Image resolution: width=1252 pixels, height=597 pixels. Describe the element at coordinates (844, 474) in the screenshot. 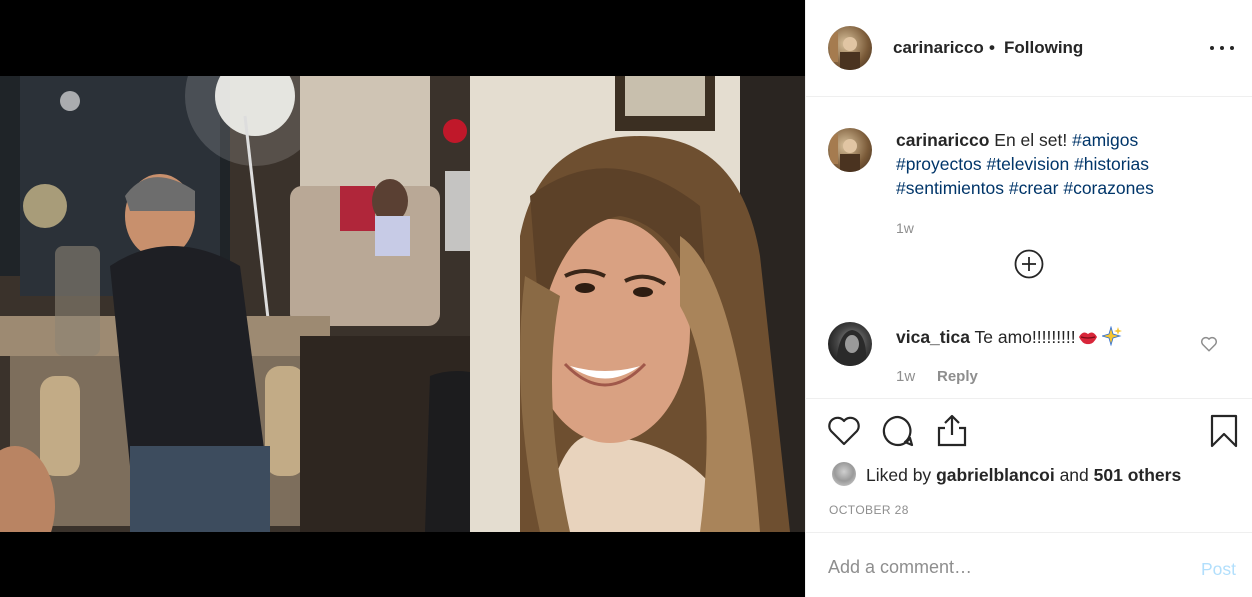

I see `liker-avatar` at that location.